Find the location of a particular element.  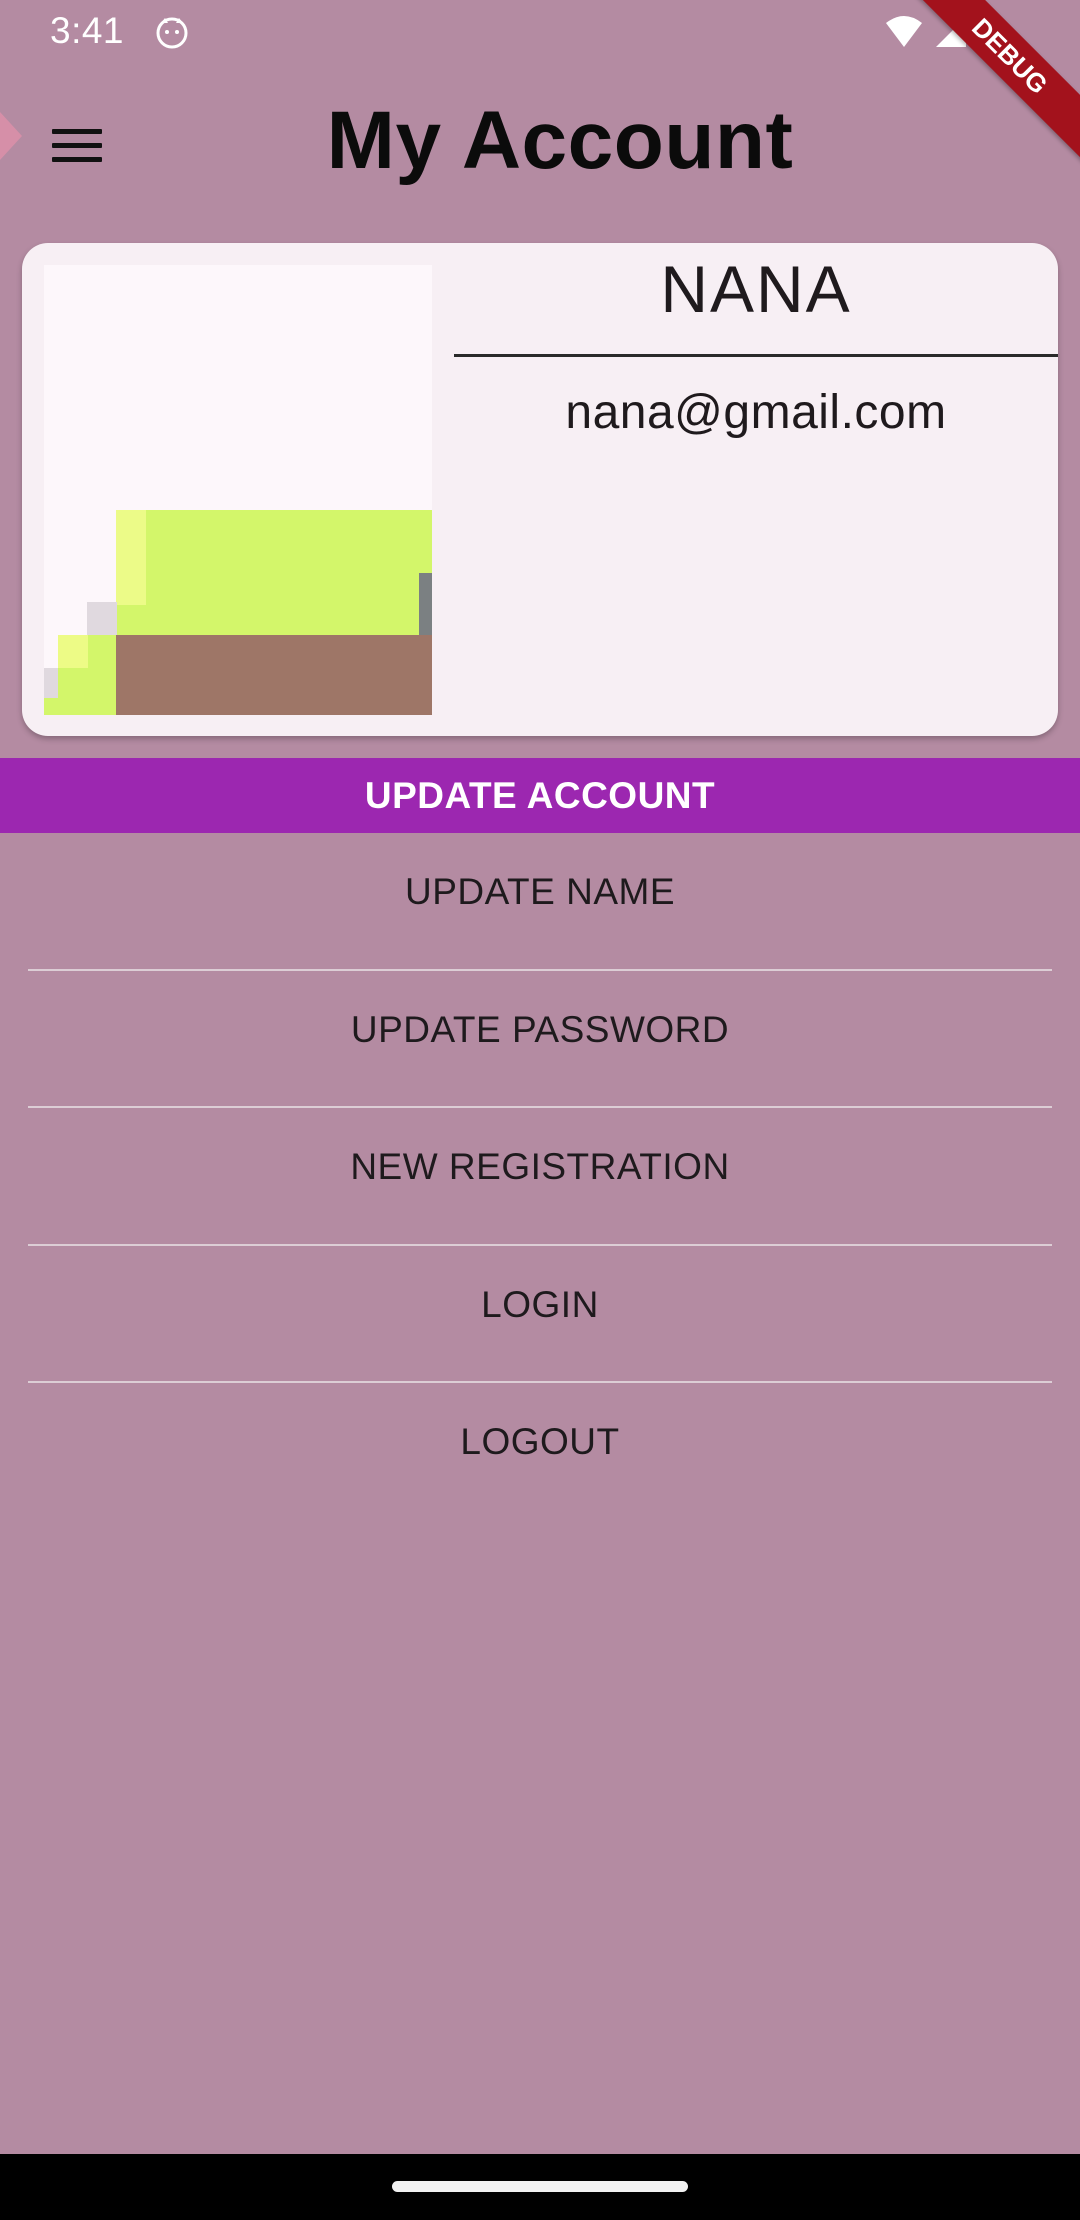

logout-button: LOGOUT is located at coordinates (540, 1452).